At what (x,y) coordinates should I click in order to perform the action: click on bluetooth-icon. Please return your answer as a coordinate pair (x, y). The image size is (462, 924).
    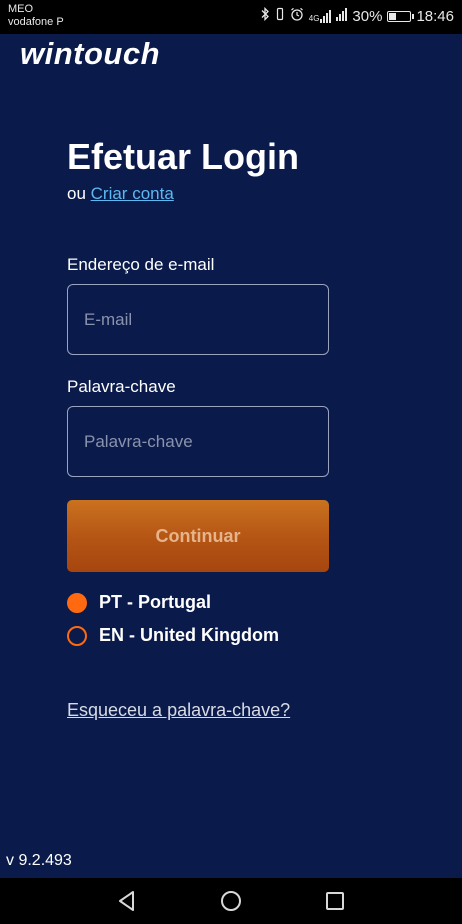
    Looking at the image, I should click on (265, 16).